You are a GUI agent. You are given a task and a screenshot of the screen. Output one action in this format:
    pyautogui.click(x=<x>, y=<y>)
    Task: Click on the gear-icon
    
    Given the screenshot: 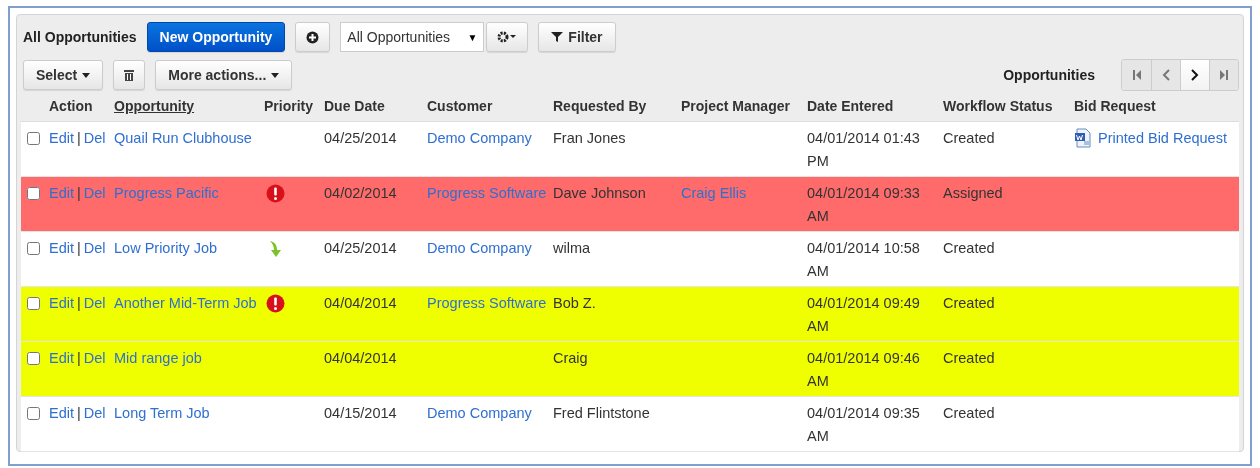 What is the action you would take?
    pyautogui.click(x=507, y=37)
    